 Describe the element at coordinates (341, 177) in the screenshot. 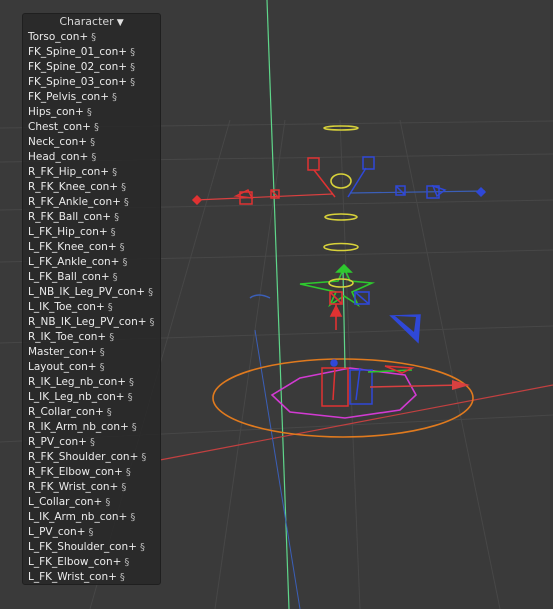

I see `collar-controls` at that location.